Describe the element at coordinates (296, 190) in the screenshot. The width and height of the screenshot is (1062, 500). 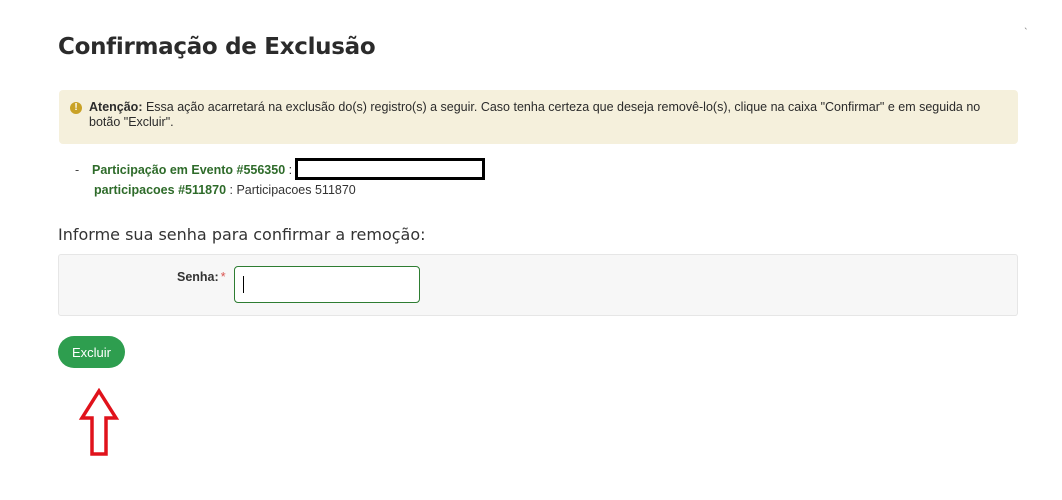
I see `record-description: Participacoes 511870` at that location.